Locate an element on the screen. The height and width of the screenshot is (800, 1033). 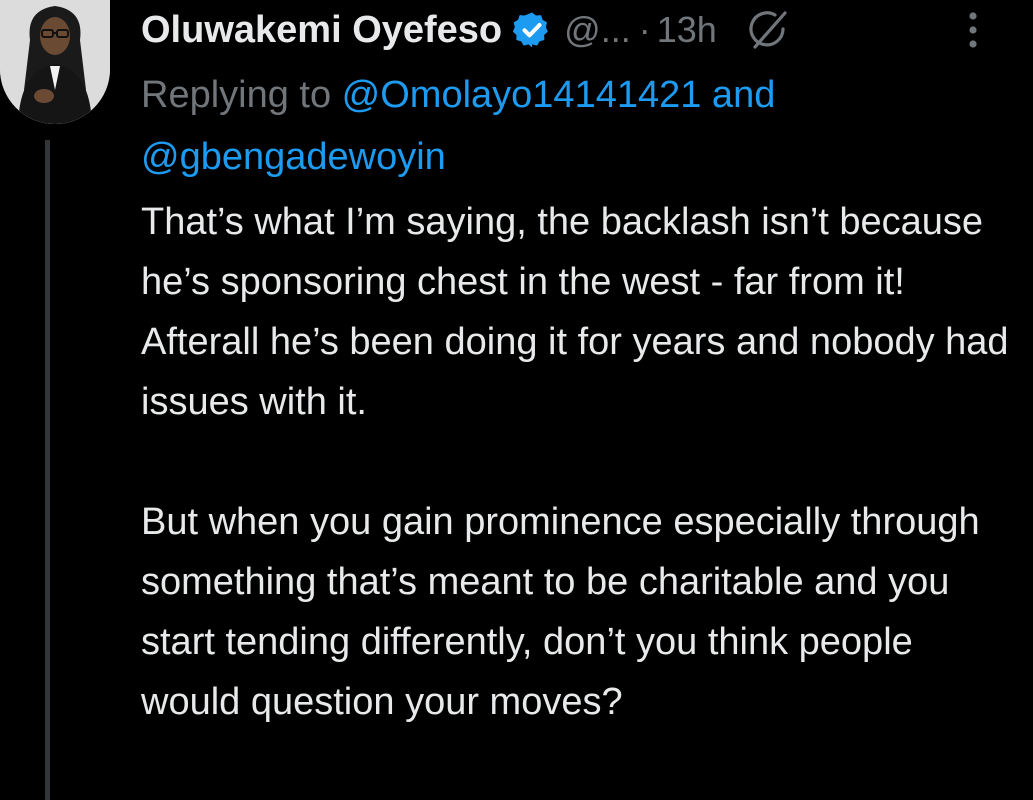
mention-link: @gbengadewoyin is located at coordinates (293, 157).